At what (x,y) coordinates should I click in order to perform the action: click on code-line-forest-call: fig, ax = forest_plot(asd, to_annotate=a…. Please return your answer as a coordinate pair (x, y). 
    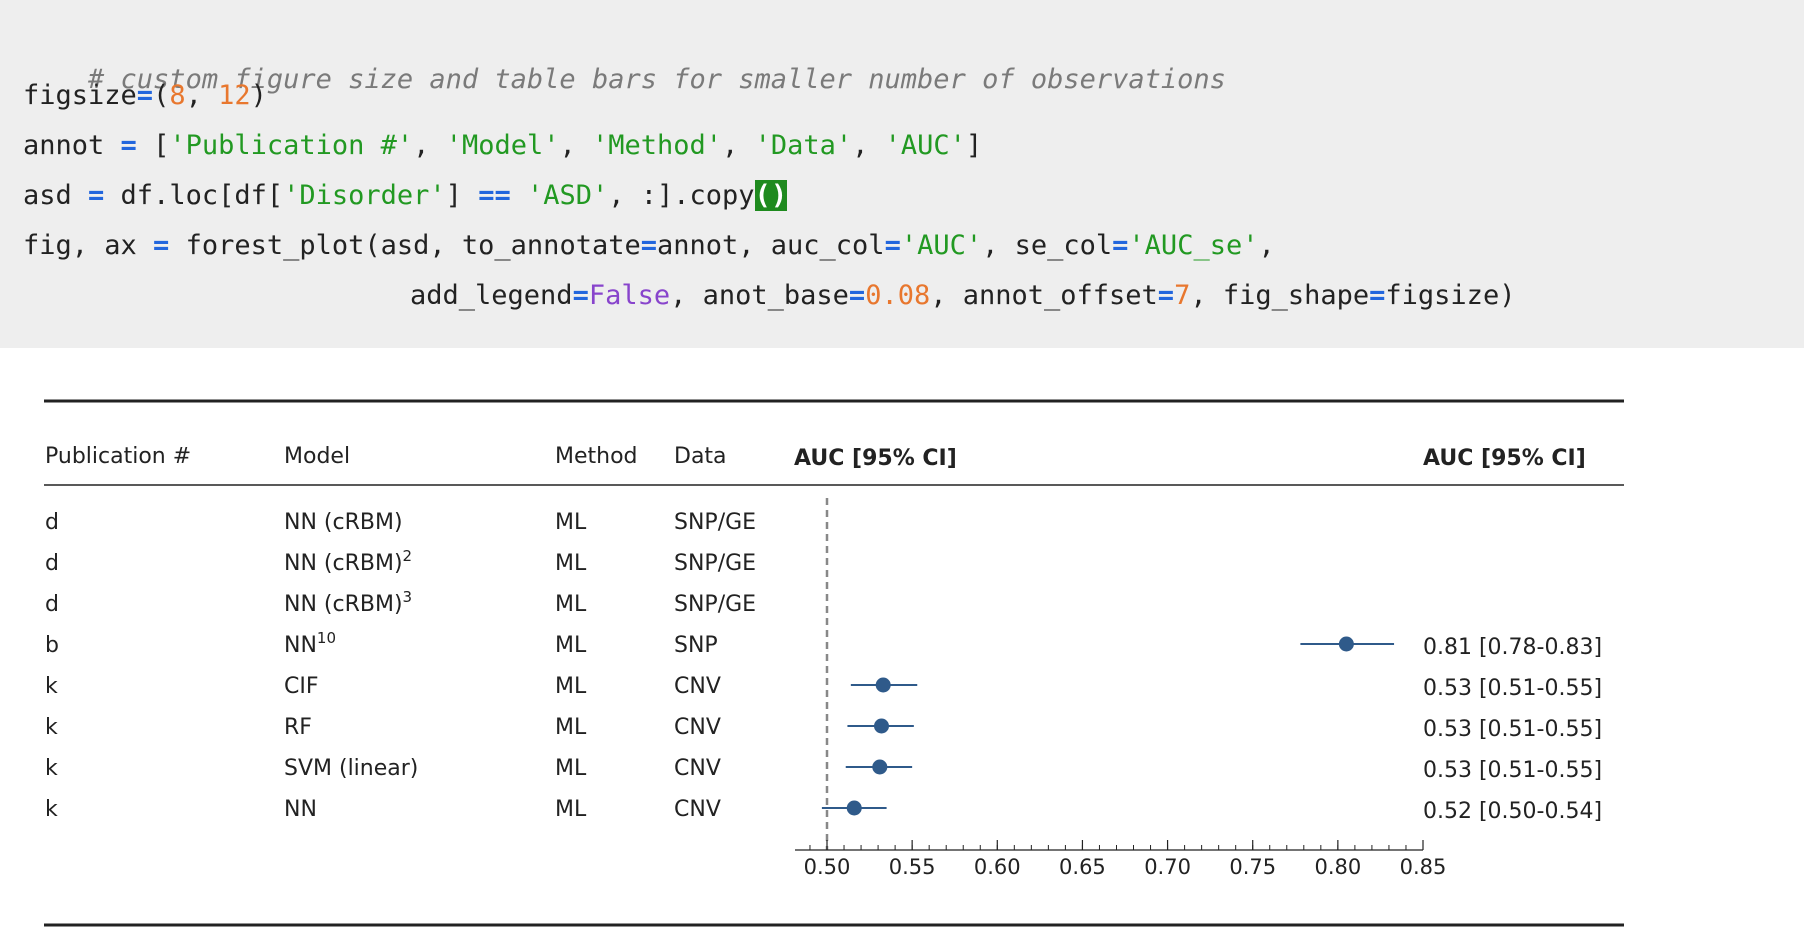
    Looking at the image, I should click on (649, 246).